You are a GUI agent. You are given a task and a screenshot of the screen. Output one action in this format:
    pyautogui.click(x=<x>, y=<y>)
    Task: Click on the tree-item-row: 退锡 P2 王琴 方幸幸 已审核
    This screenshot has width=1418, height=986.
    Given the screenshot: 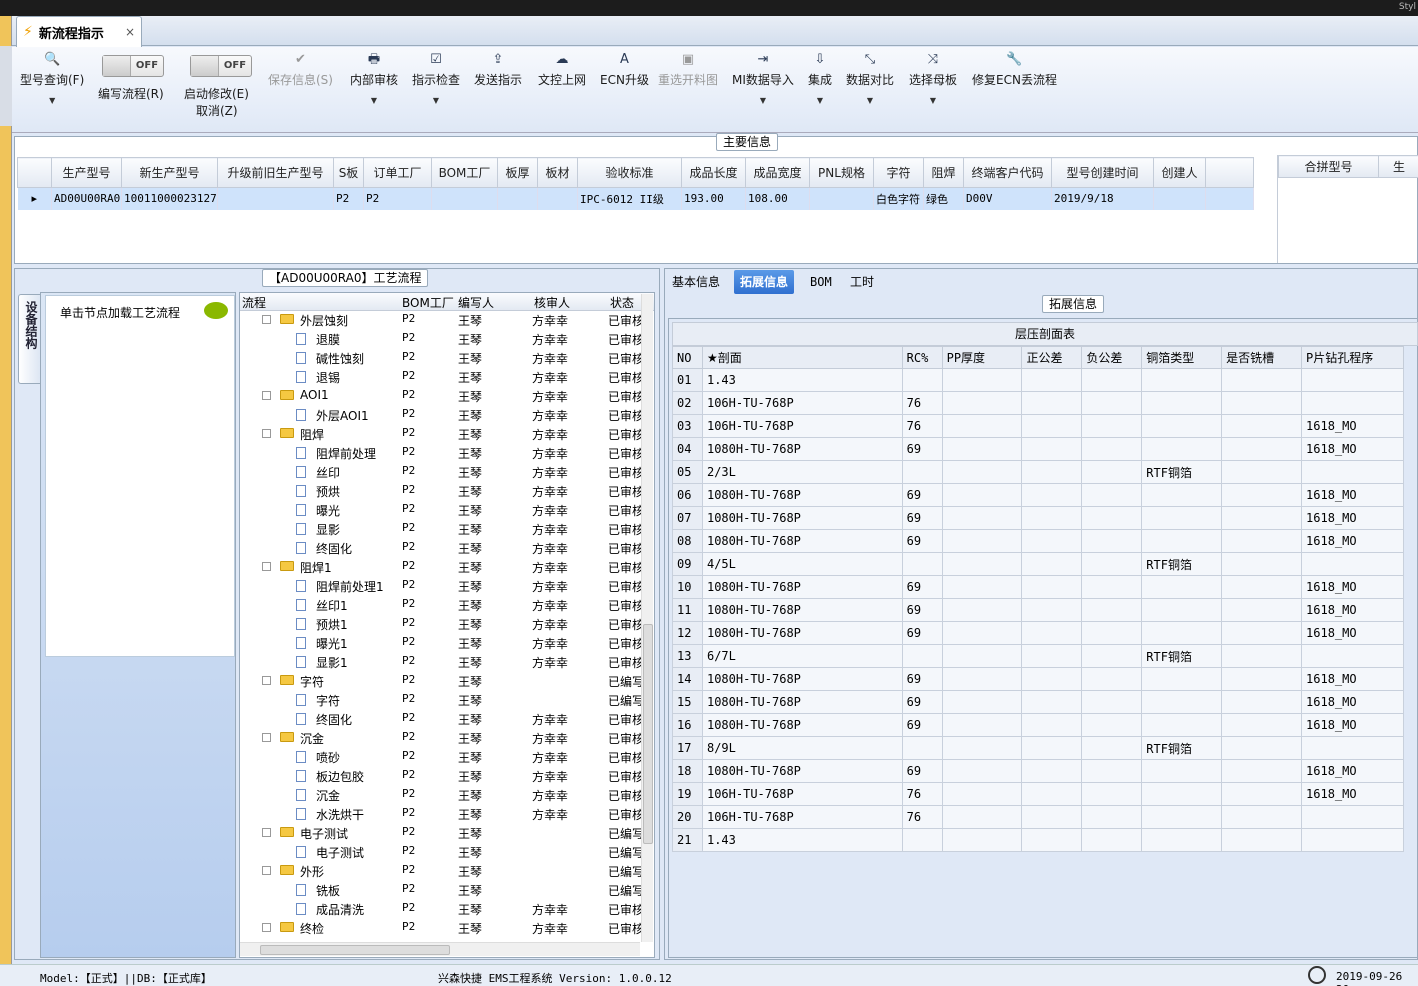 What is the action you would take?
    pyautogui.click(x=442, y=376)
    